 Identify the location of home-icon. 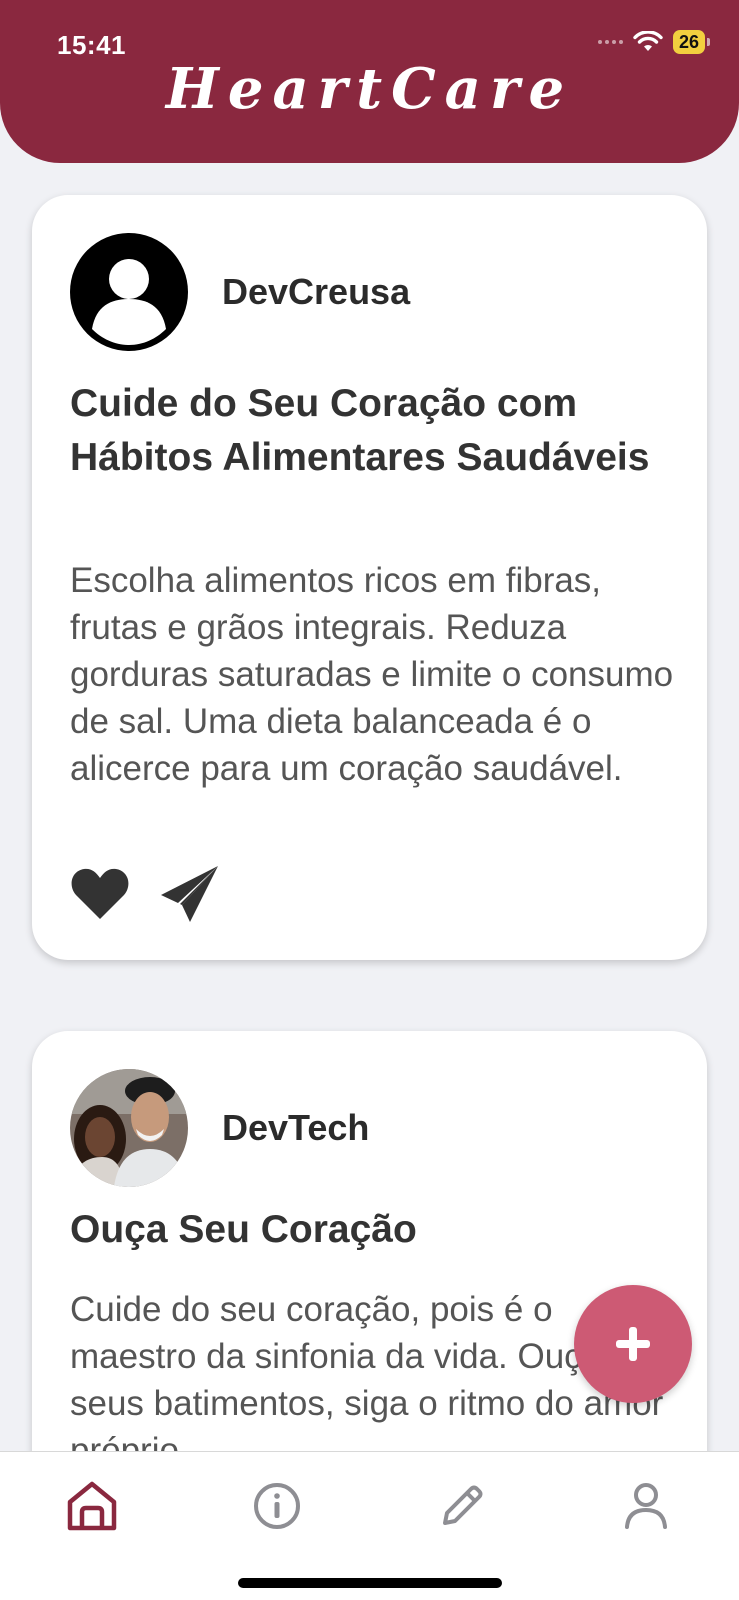
(92, 1506).